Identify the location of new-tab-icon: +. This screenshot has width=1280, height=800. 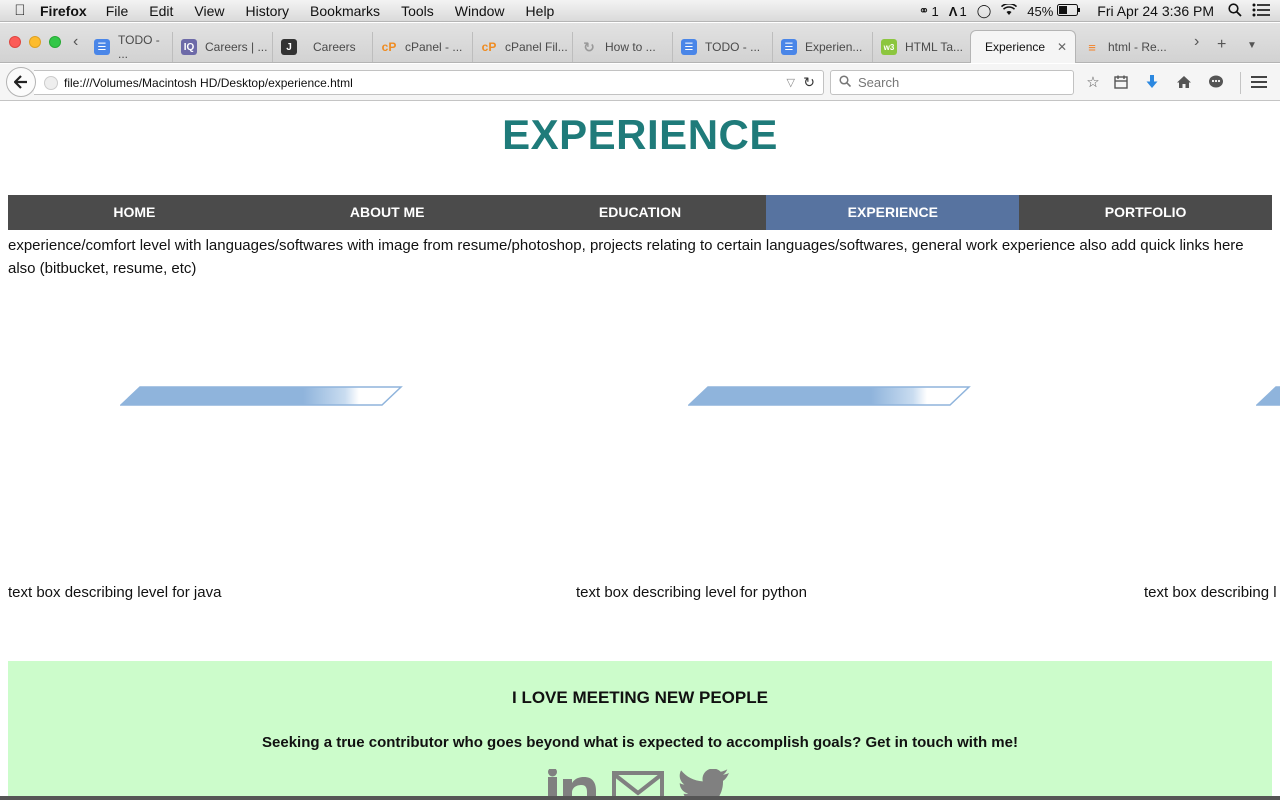
(1221, 45).